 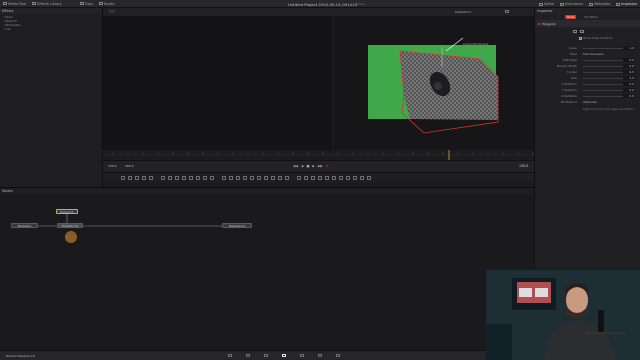 I want to click on inspector-button: Inspector, so click(x=626, y=4).